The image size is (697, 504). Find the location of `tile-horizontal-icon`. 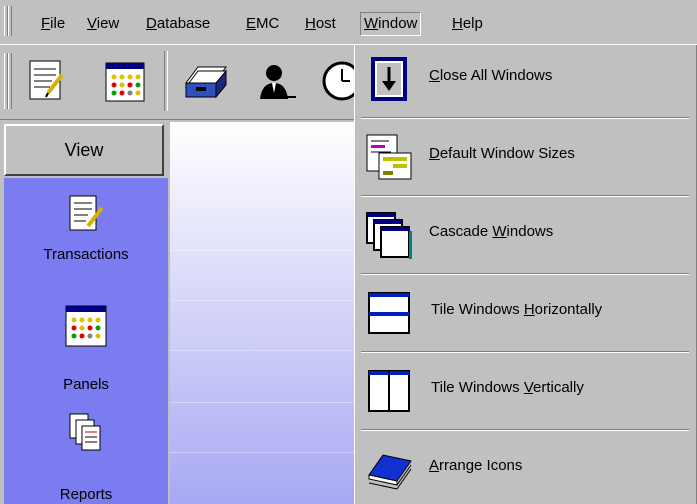

tile-horizontal-icon is located at coordinates (389, 313).